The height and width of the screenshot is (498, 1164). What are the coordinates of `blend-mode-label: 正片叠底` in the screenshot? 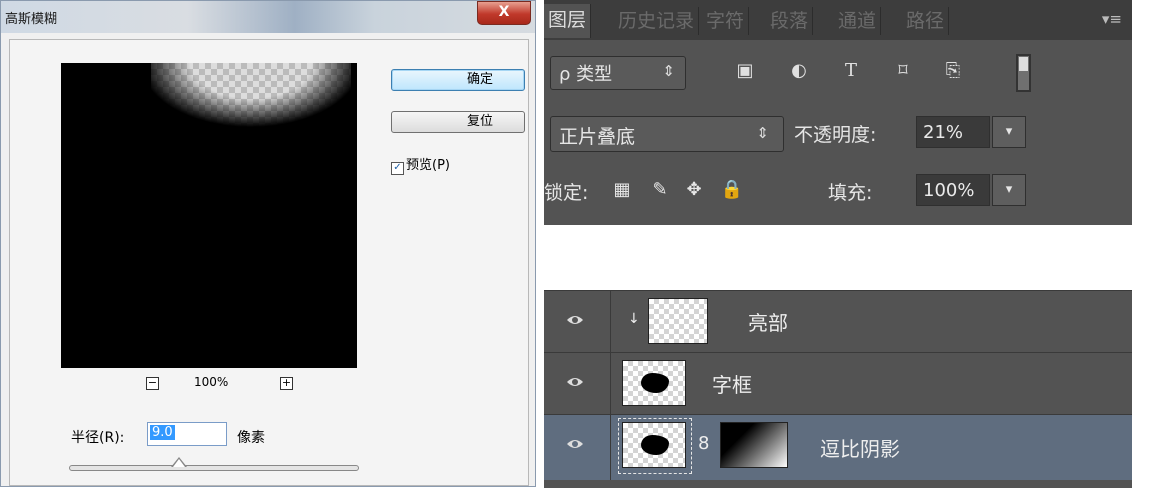 It's located at (597, 137).